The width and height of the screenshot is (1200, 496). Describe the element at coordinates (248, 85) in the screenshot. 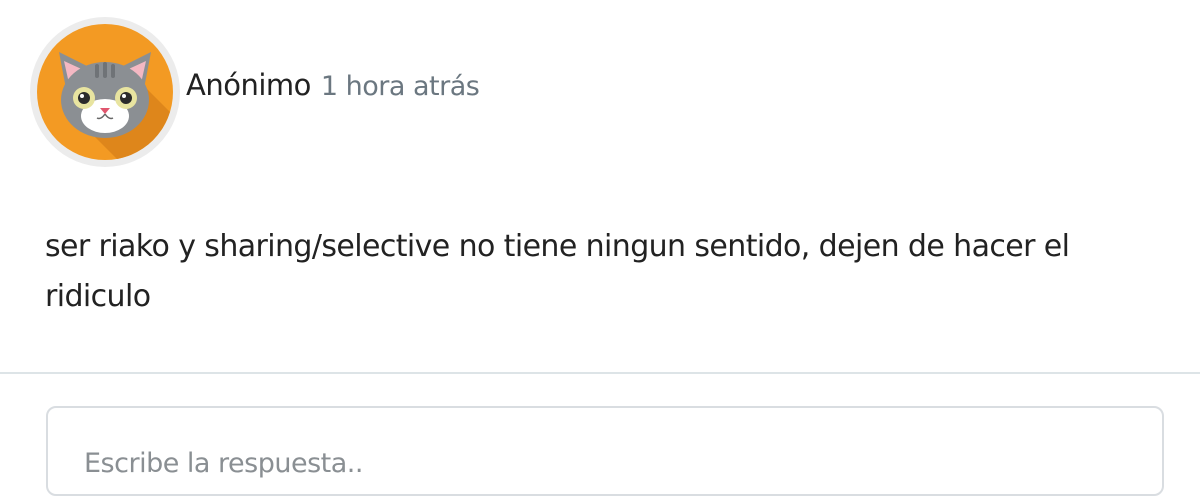

I see `author-name: Anónimo` at that location.